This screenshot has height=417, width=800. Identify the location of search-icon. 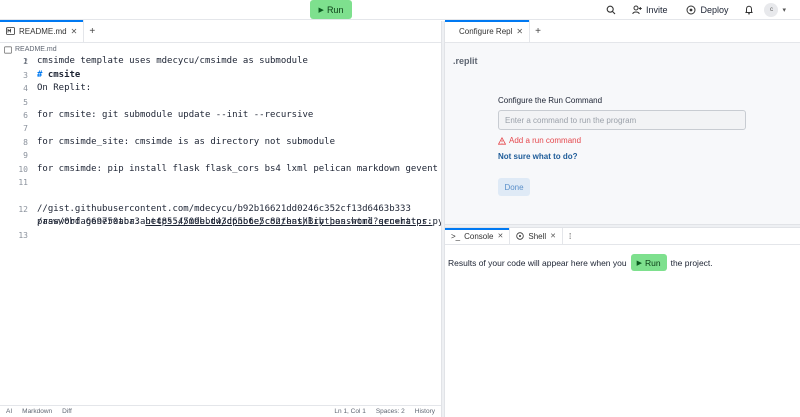
(611, 10).